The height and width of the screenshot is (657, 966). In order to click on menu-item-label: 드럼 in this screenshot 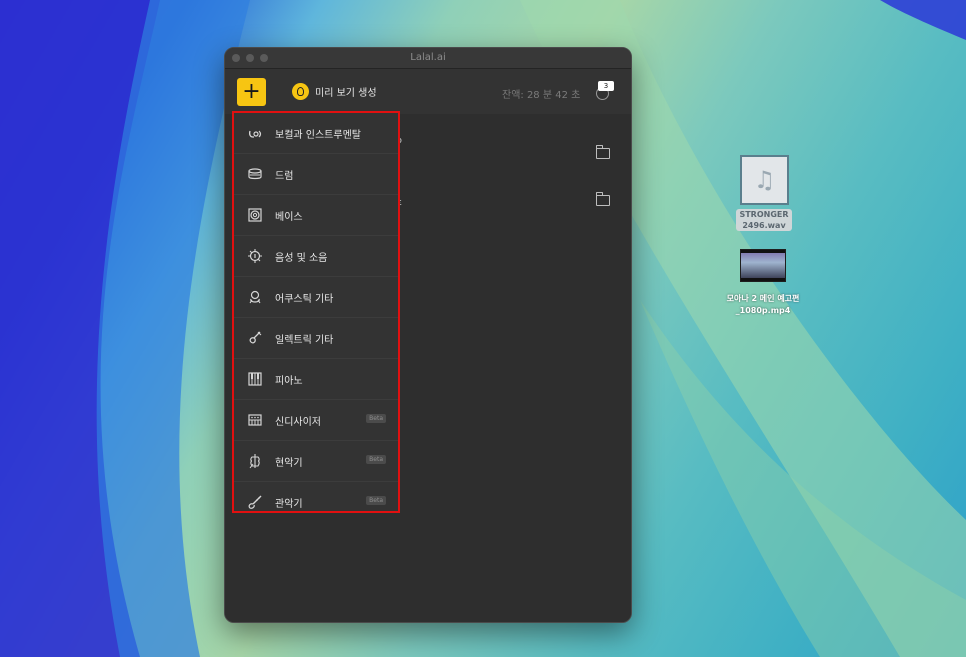, I will do `click(284, 176)`.